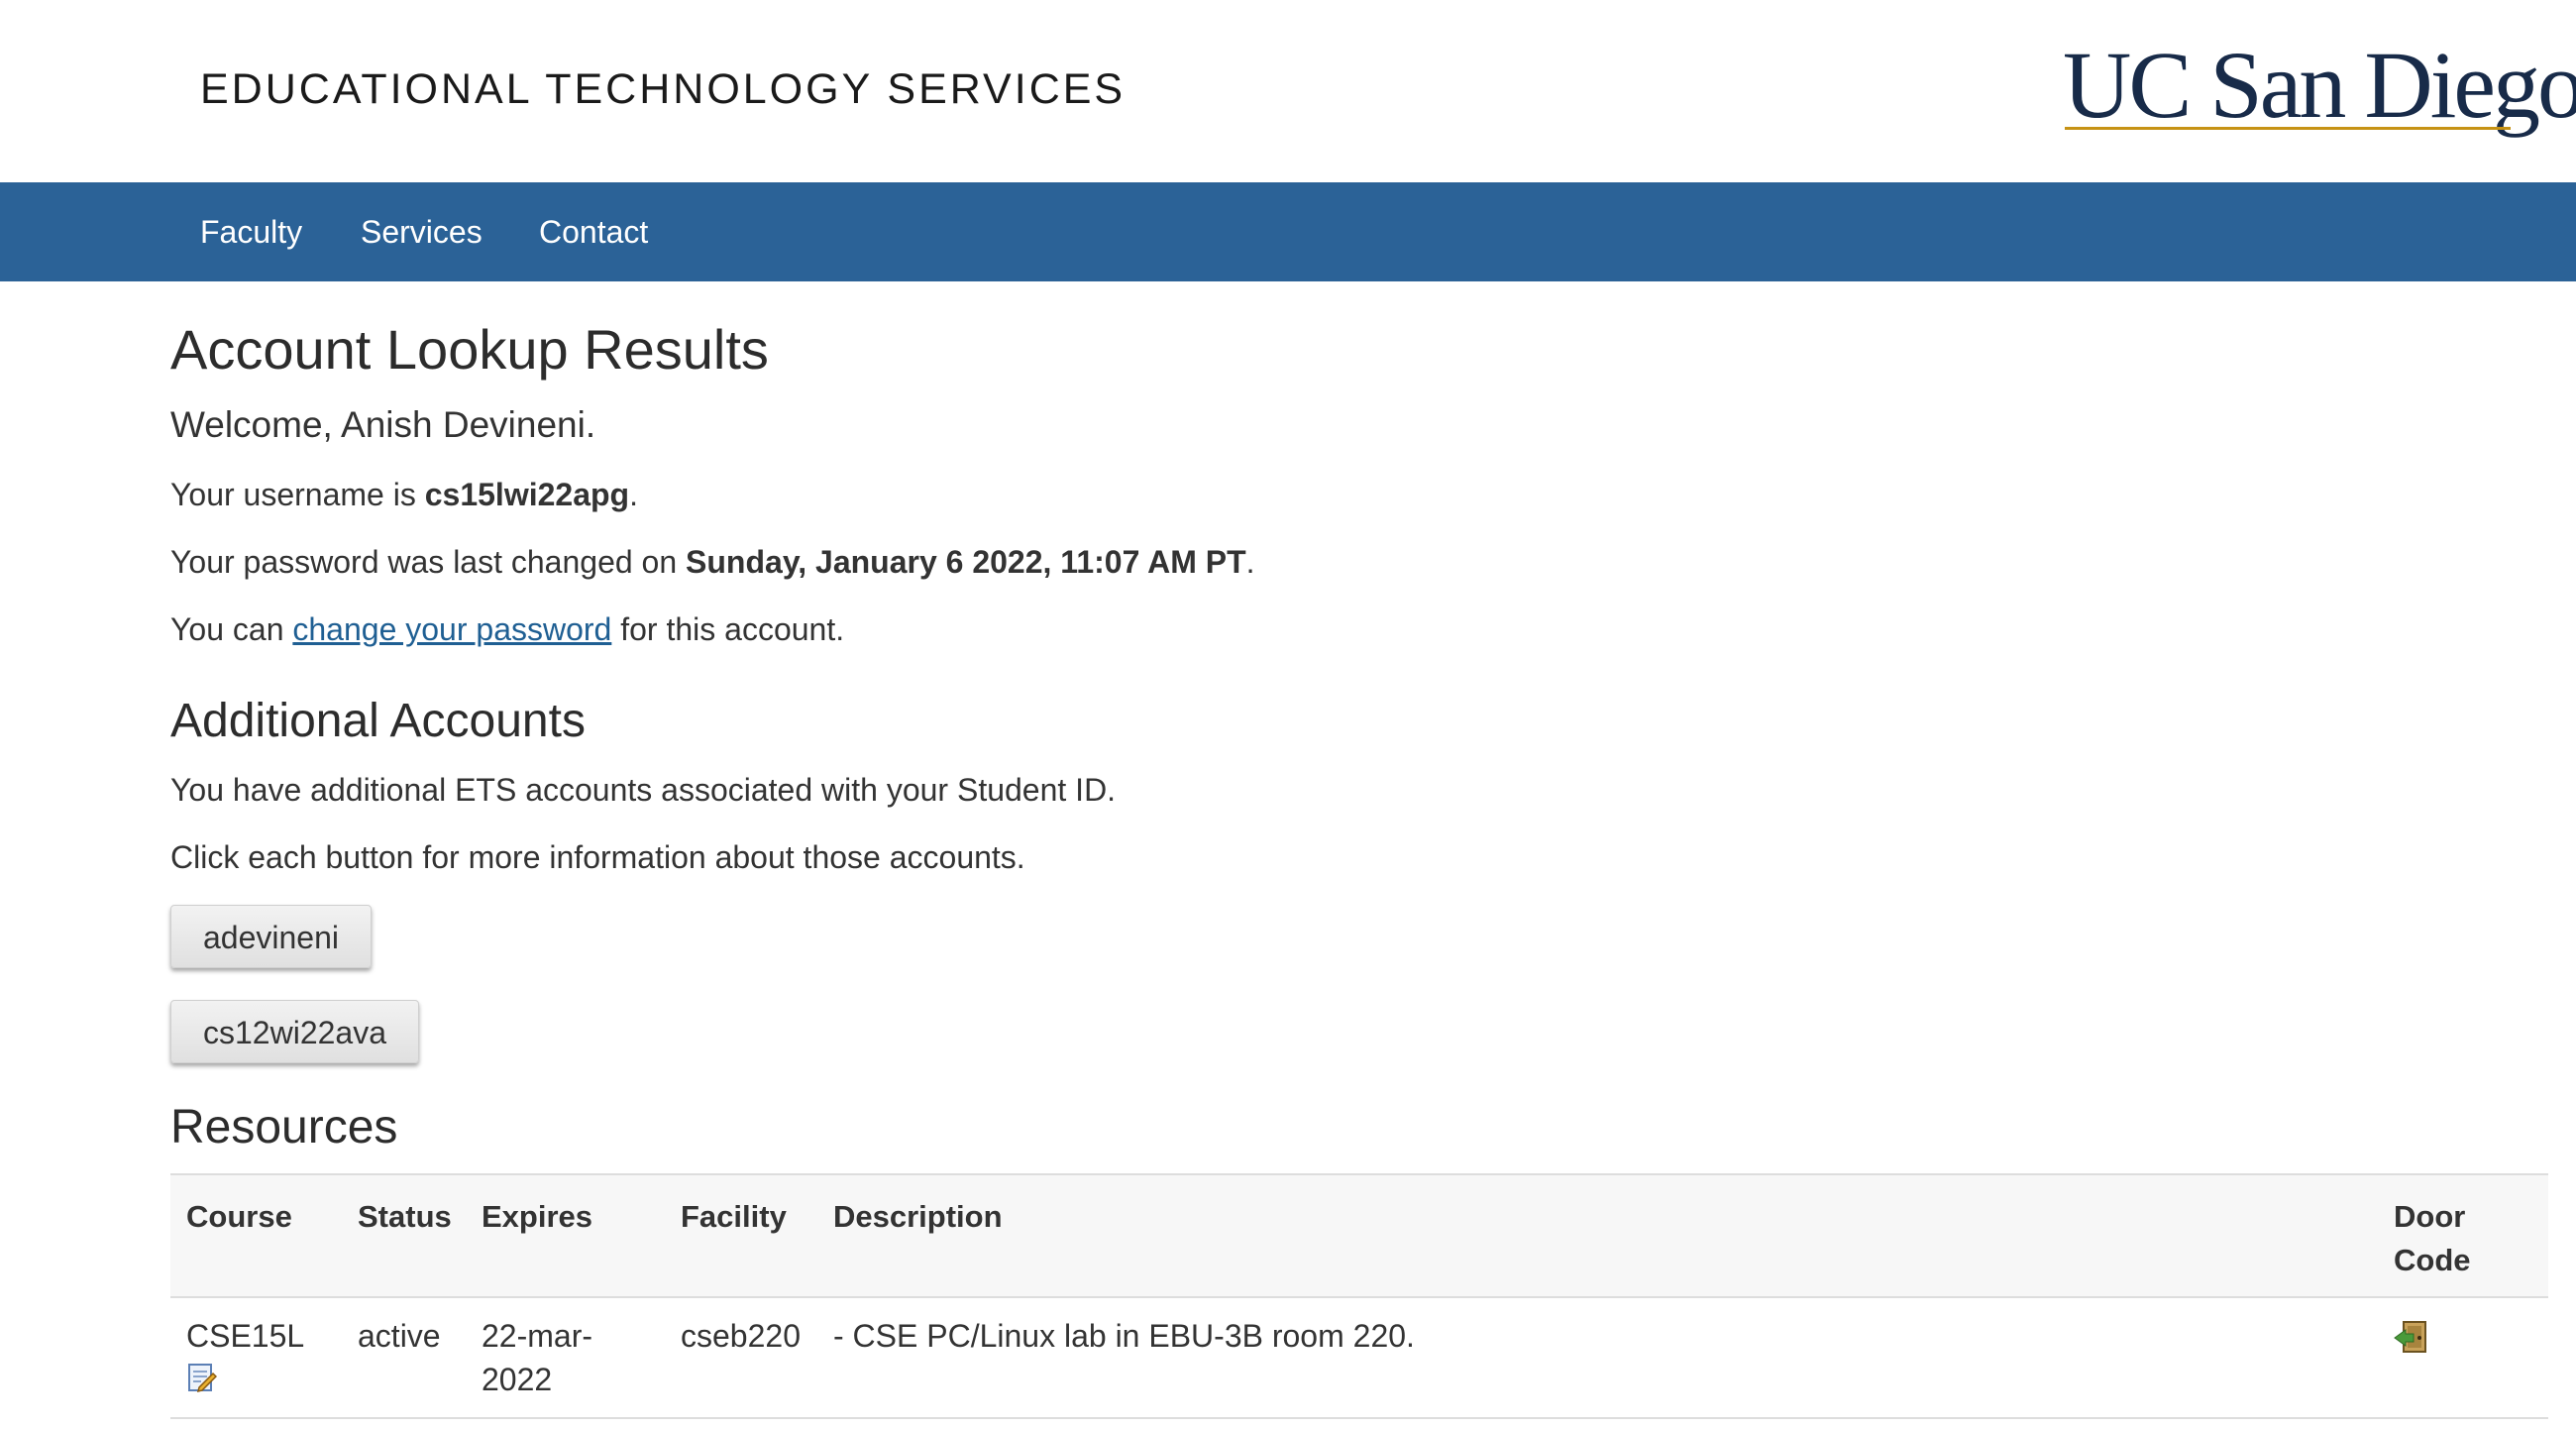 The width and height of the screenshot is (2576, 1429). I want to click on username-value: cs15lwi22apg, so click(527, 495).